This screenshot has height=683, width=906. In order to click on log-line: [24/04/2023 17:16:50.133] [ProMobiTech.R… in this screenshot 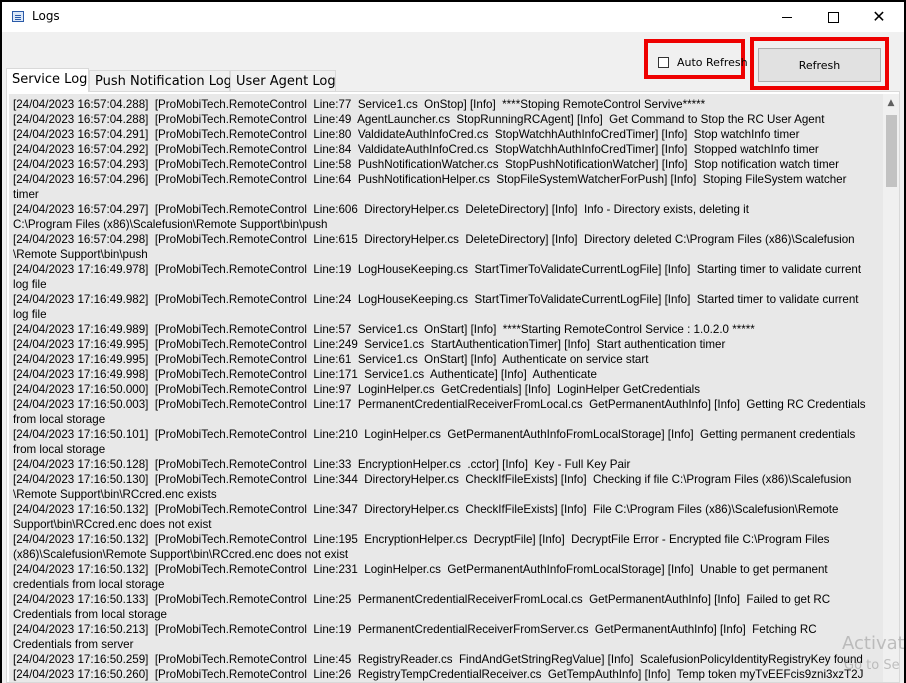, I will do `click(422, 607)`.